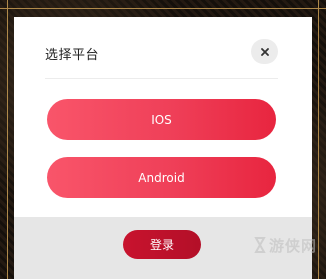  I want to click on watermark-text: 游侠网, so click(293, 245).